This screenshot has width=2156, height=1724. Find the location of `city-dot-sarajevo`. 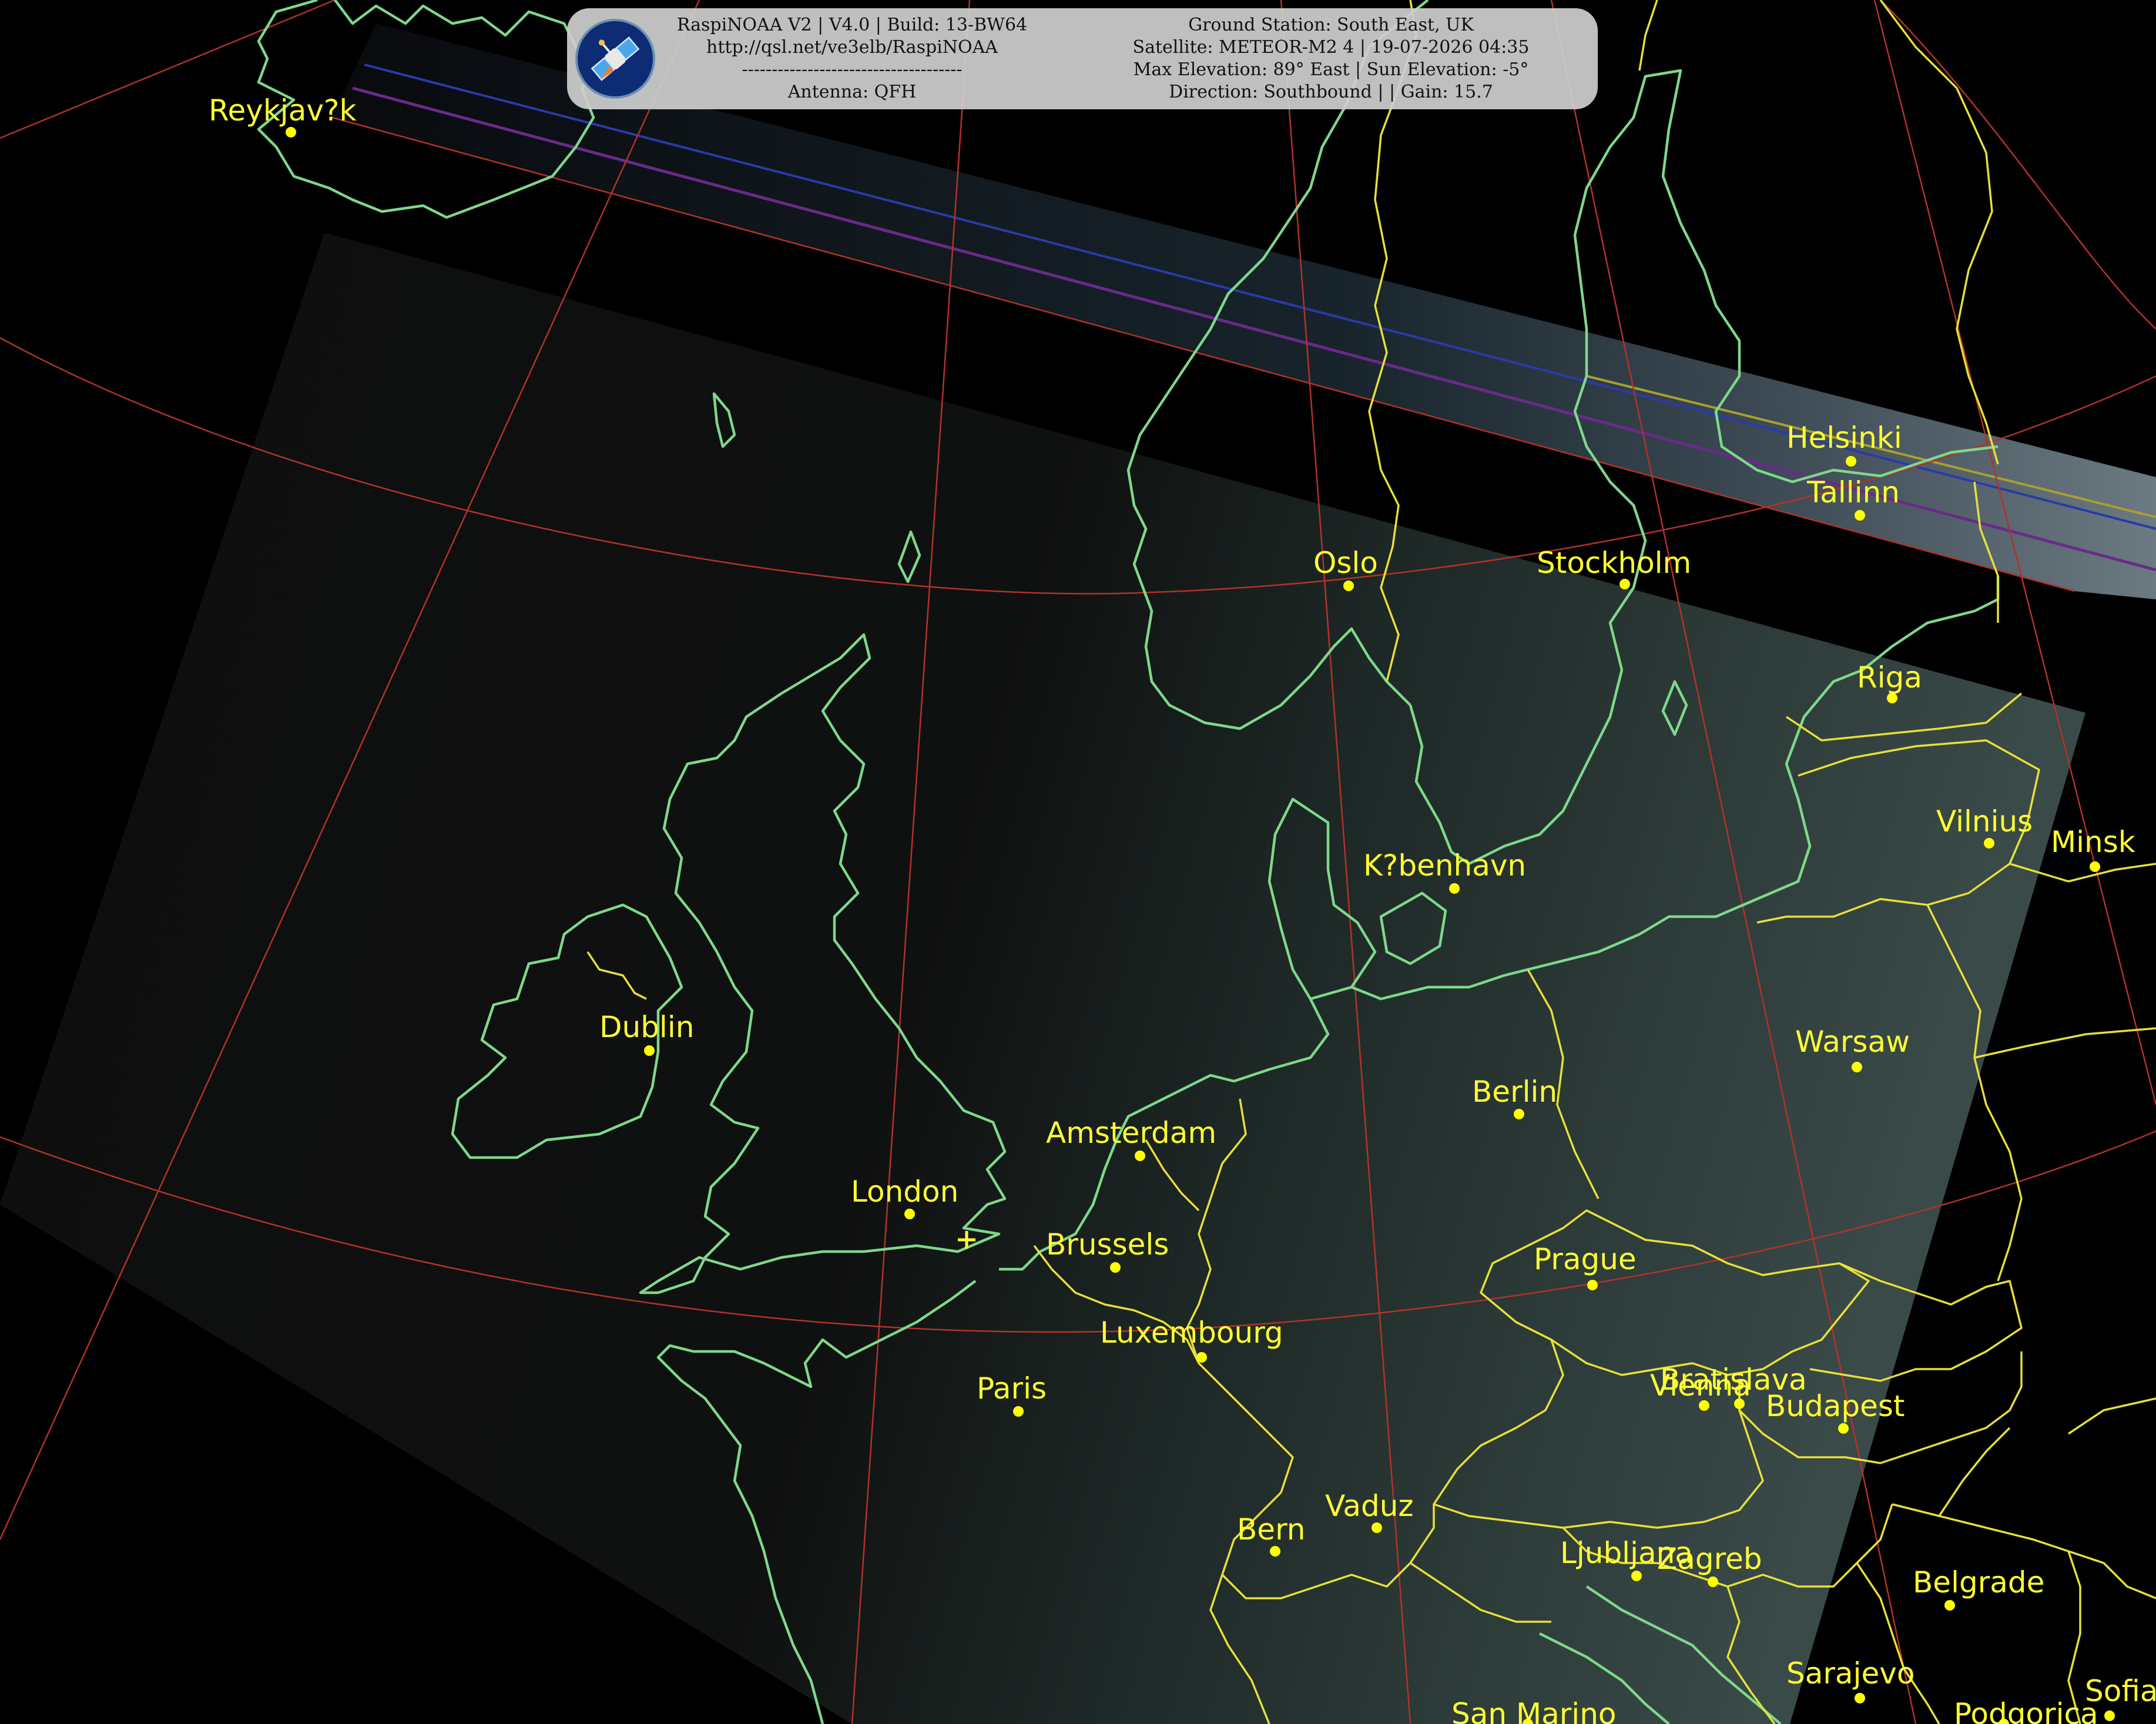

city-dot-sarajevo is located at coordinates (1860, 1698).